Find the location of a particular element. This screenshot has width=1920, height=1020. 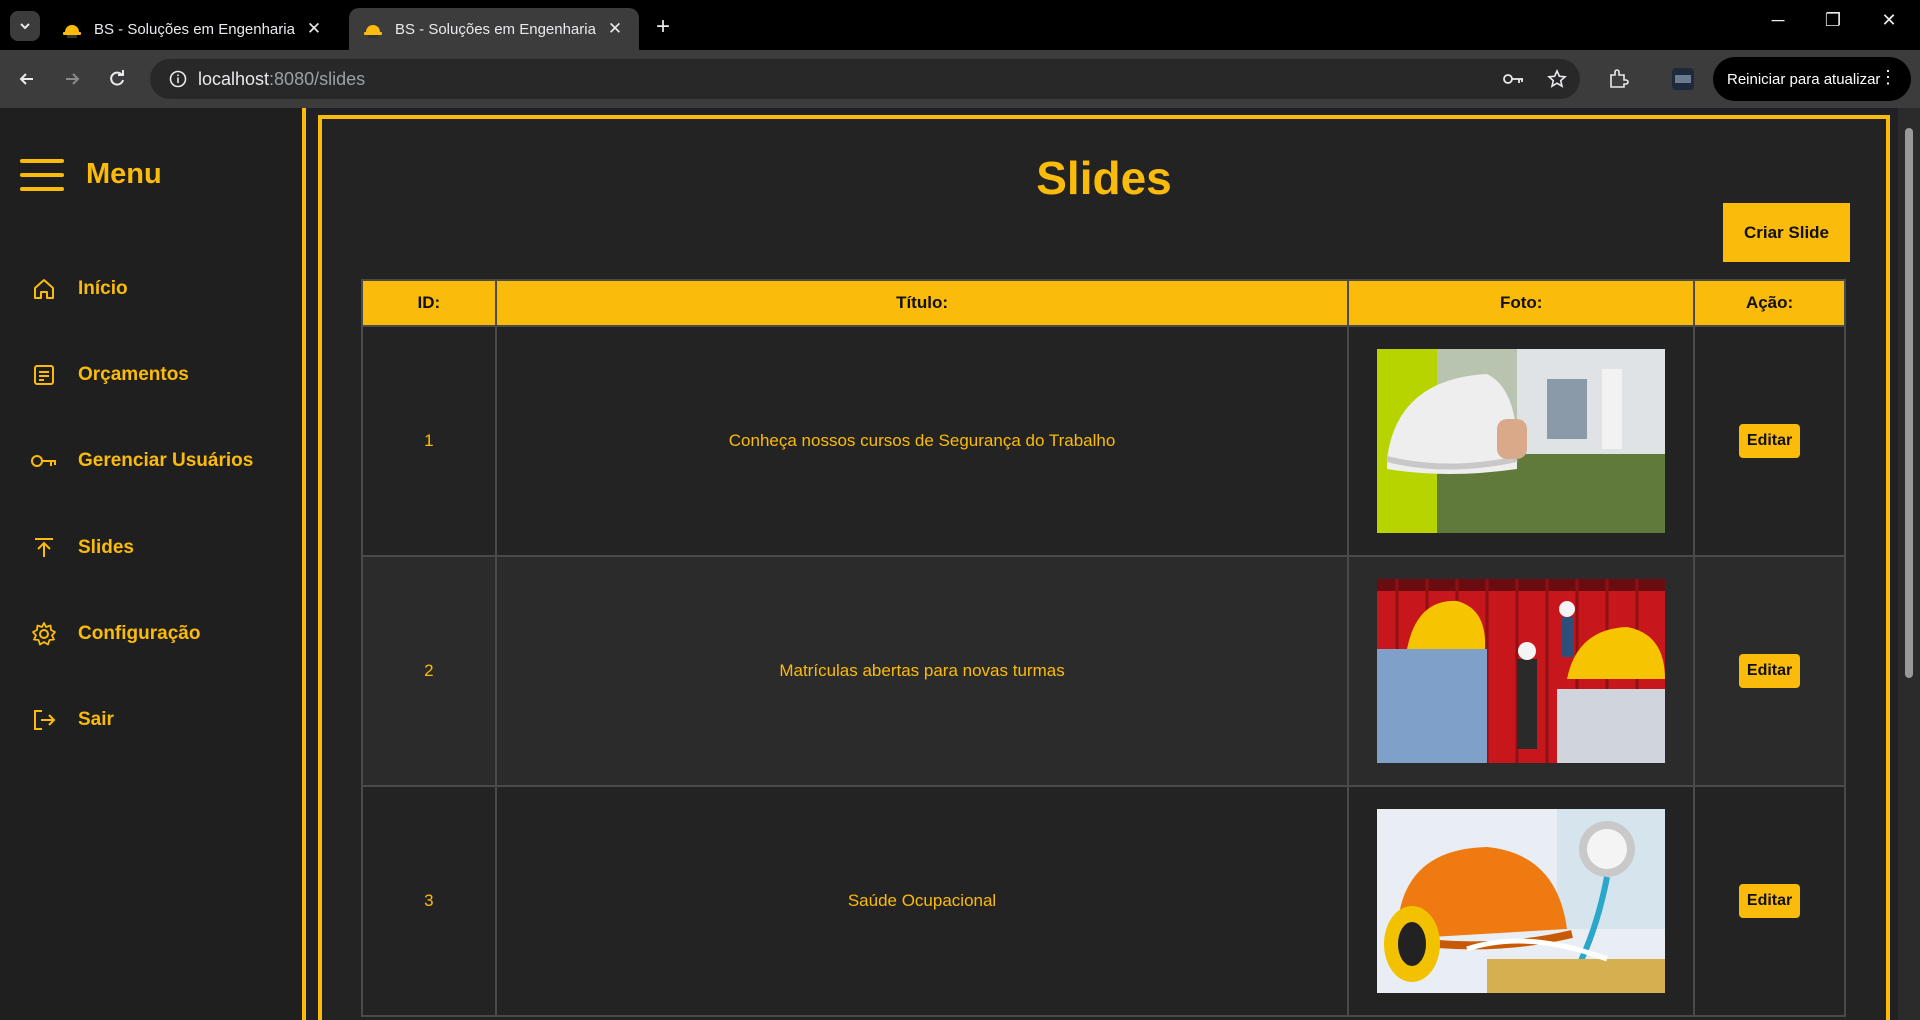

sidebar-item-label: Início is located at coordinates (103, 288).